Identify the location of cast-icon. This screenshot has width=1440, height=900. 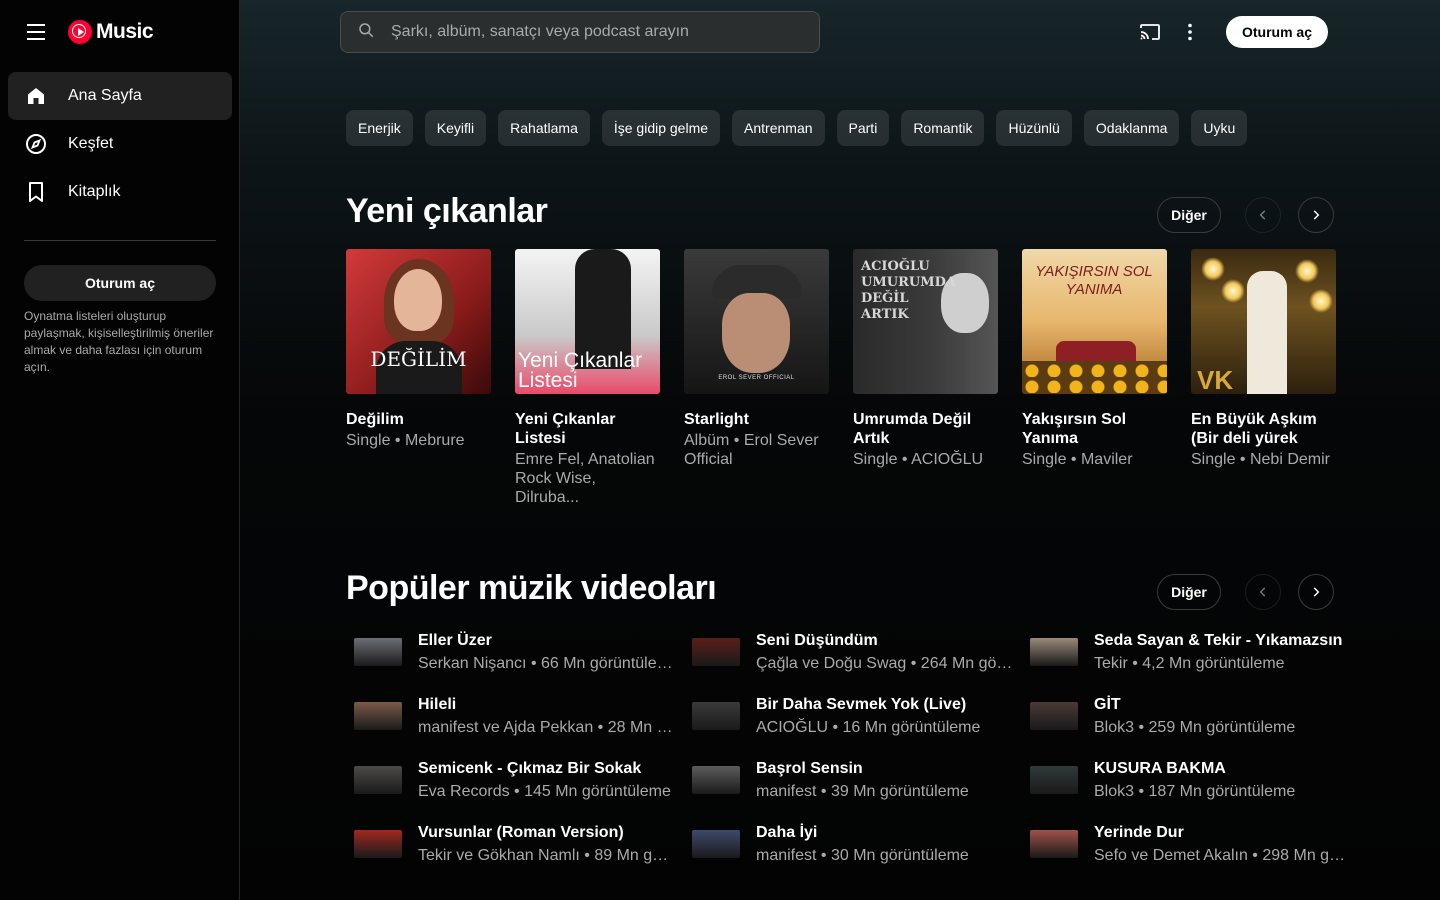
(1150, 32).